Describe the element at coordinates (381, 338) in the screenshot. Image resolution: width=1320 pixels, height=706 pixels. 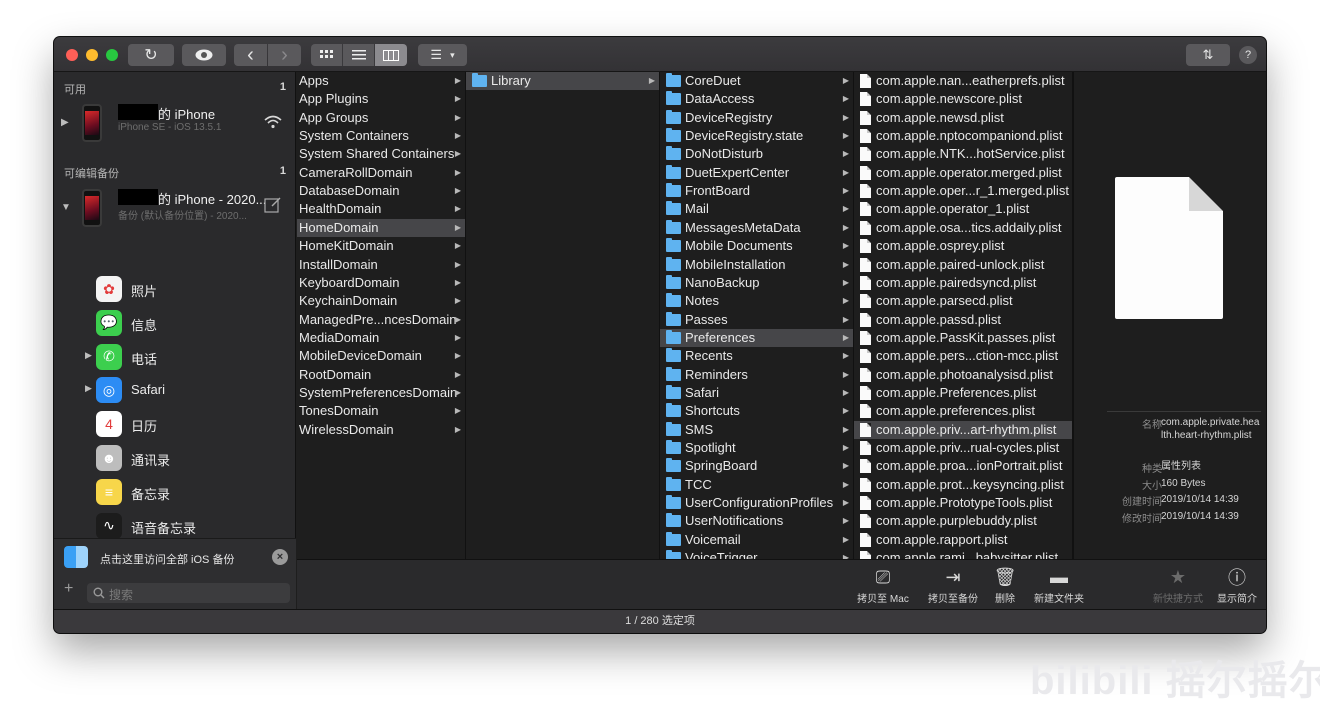
I see `folder-row: MediaDomain ▶` at that location.